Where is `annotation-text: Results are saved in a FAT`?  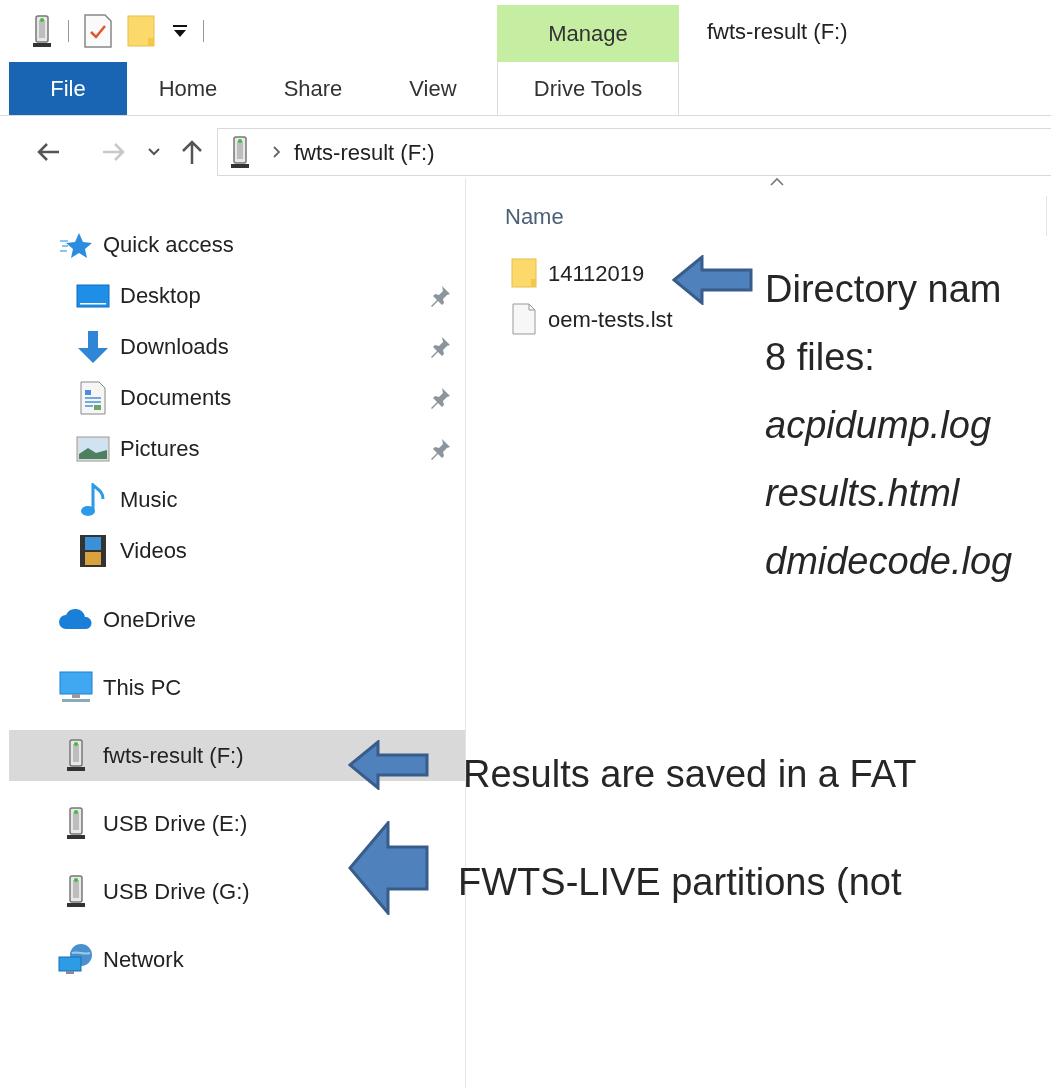
annotation-text: Results are saved in a FAT is located at coordinates (690, 774).